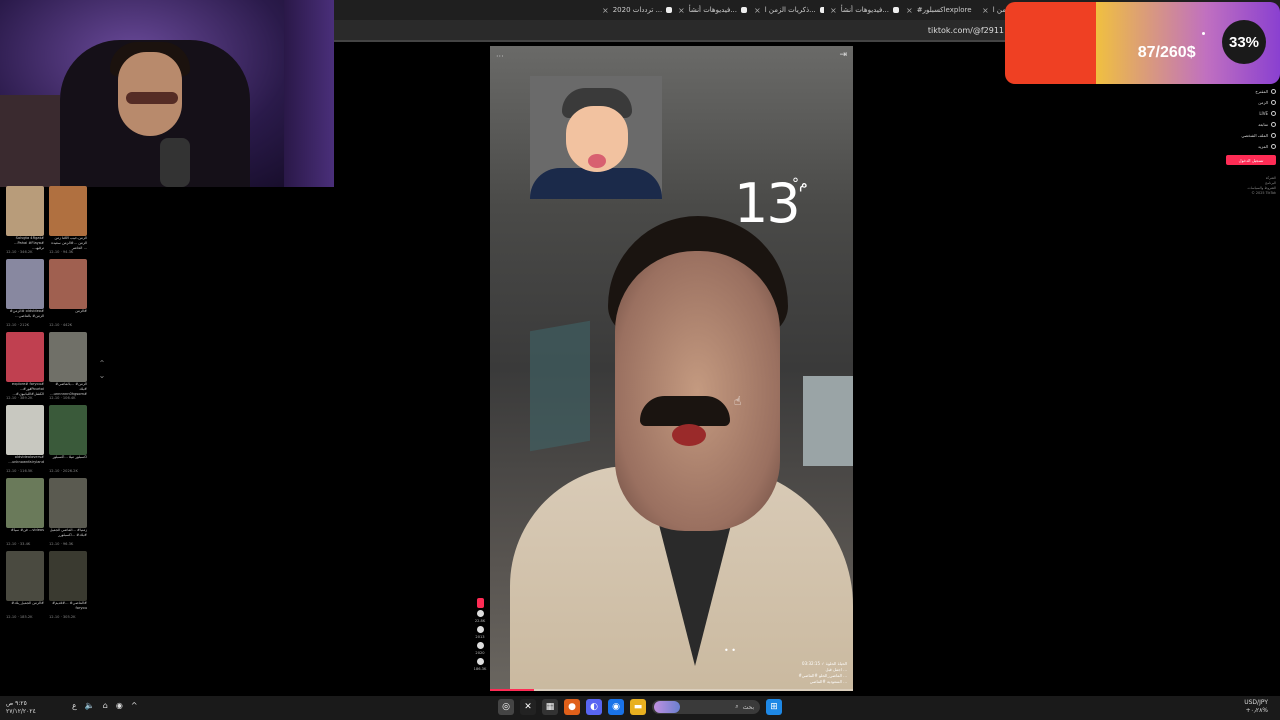 This screenshot has height=720, width=1280. I want to click on side-nav-item: LIVE, so click(1246, 113).